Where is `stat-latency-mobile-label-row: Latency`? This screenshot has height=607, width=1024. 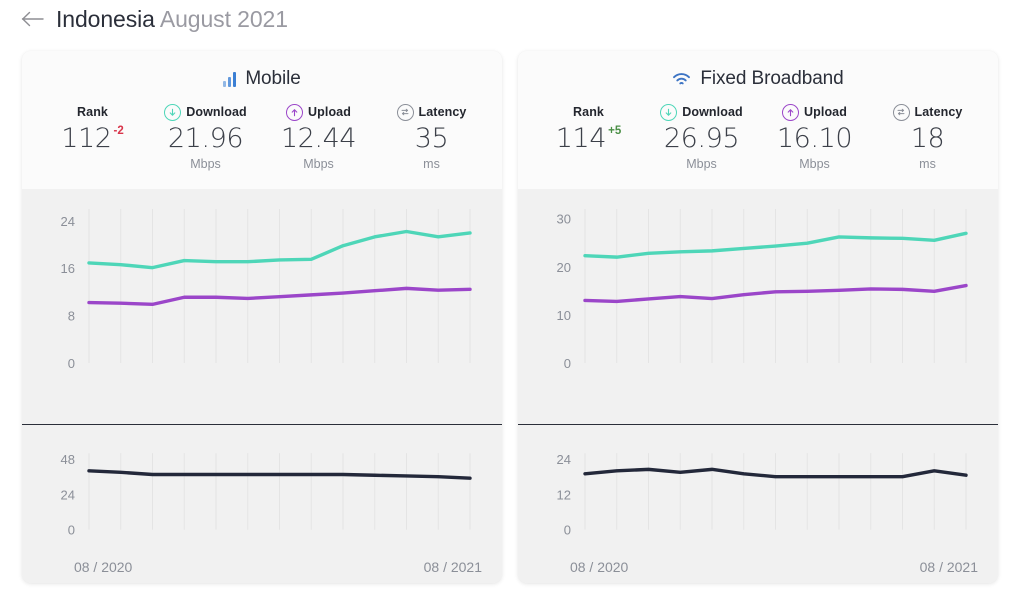
stat-latency-mobile-label-row: Latency is located at coordinates (431, 112).